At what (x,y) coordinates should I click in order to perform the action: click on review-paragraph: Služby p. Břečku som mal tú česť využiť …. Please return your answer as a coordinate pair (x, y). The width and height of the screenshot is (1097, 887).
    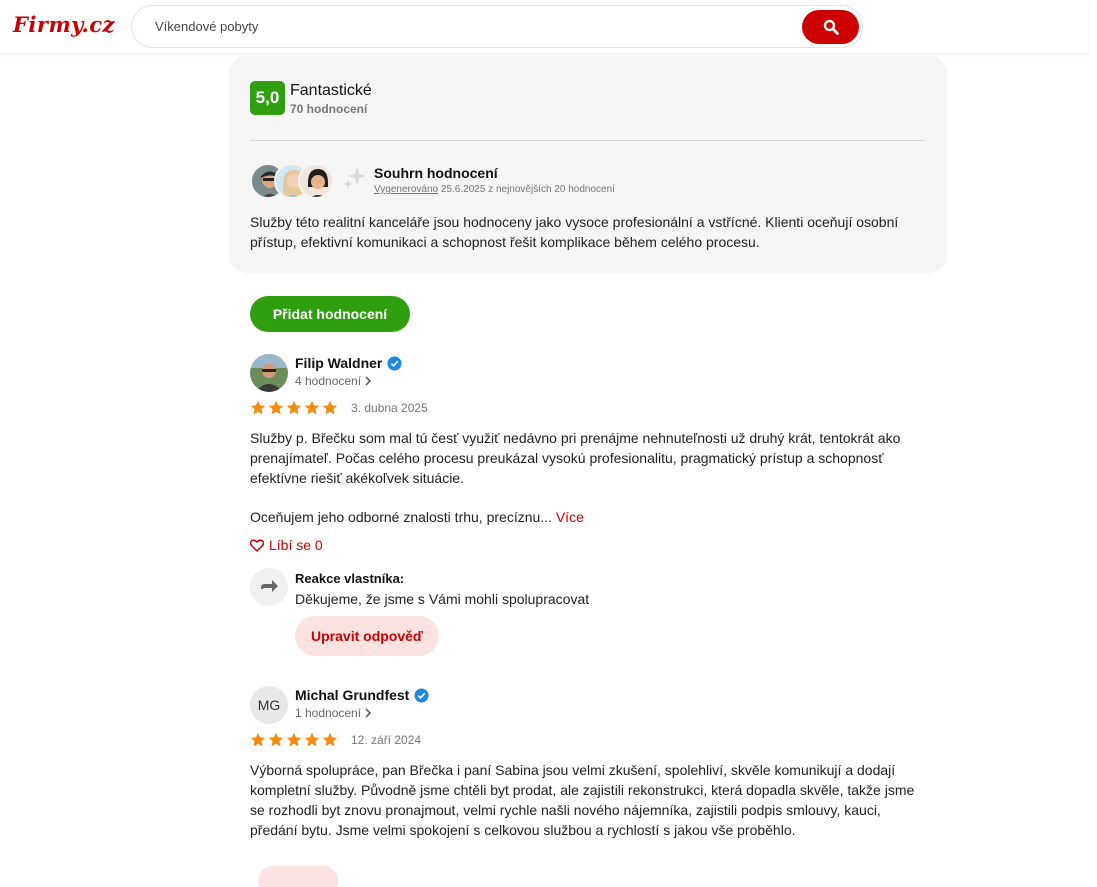
    Looking at the image, I should click on (575, 458).